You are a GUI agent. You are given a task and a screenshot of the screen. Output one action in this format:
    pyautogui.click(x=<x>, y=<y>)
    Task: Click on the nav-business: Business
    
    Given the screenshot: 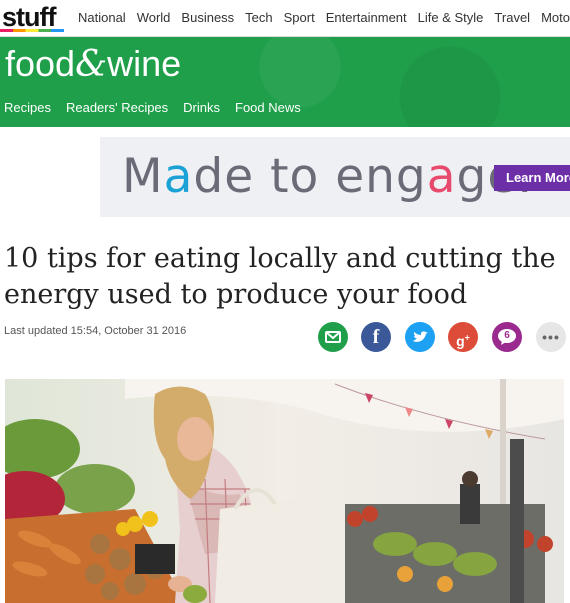 What is the action you would take?
    pyautogui.click(x=207, y=17)
    